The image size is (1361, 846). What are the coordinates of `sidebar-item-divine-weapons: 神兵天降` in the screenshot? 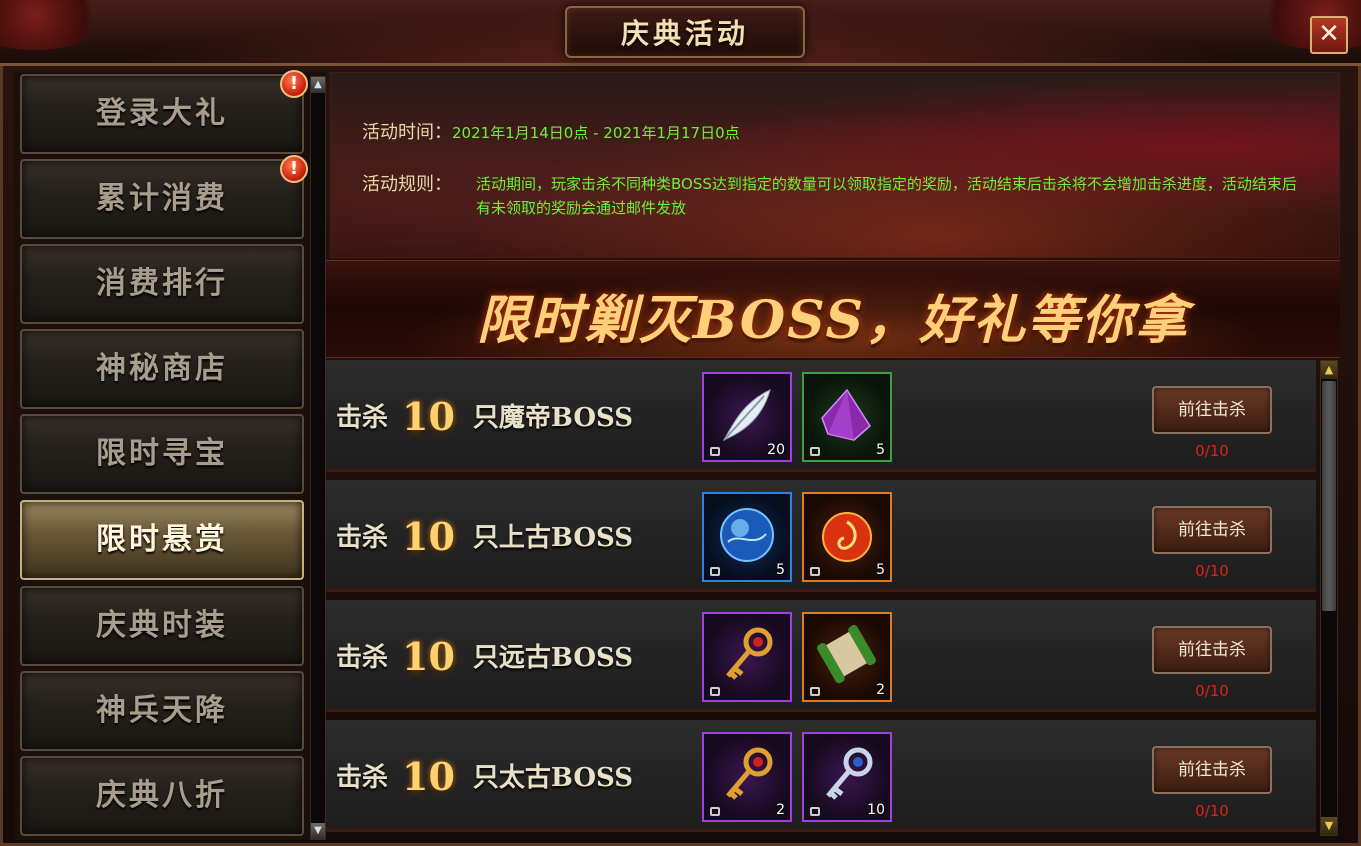 It's located at (162, 711).